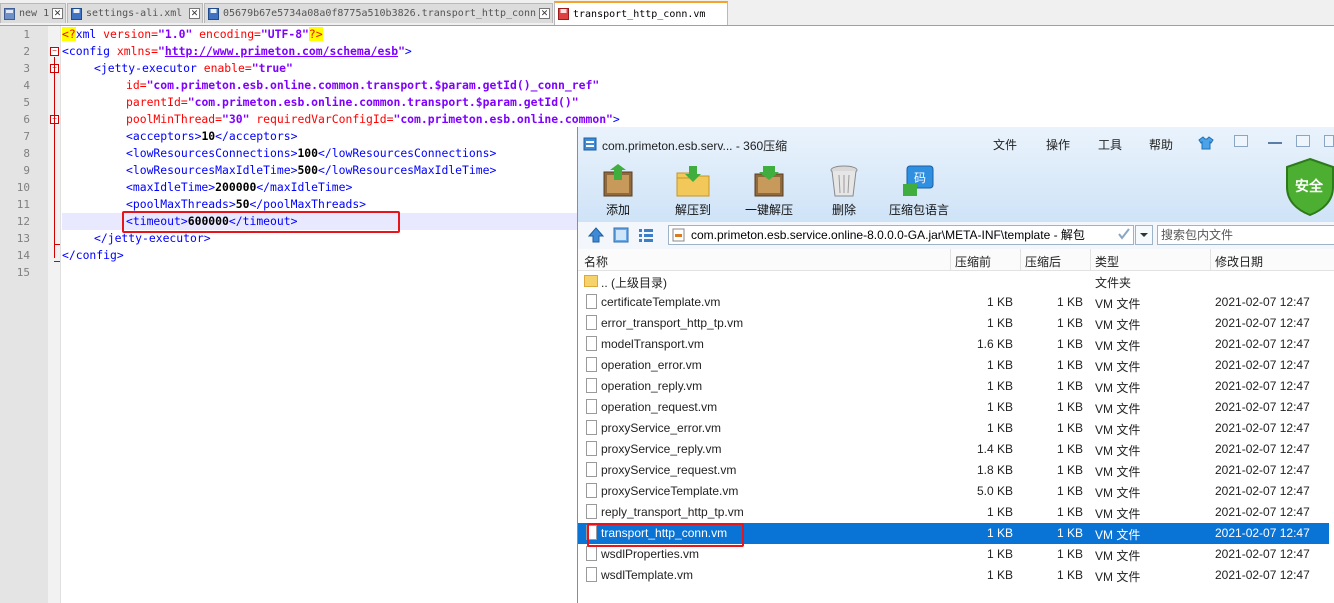 This screenshot has height=603, width=1334. What do you see at coordinates (596, 261) in the screenshot?
I see `column-name: 名称` at bounding box center [596, 261].